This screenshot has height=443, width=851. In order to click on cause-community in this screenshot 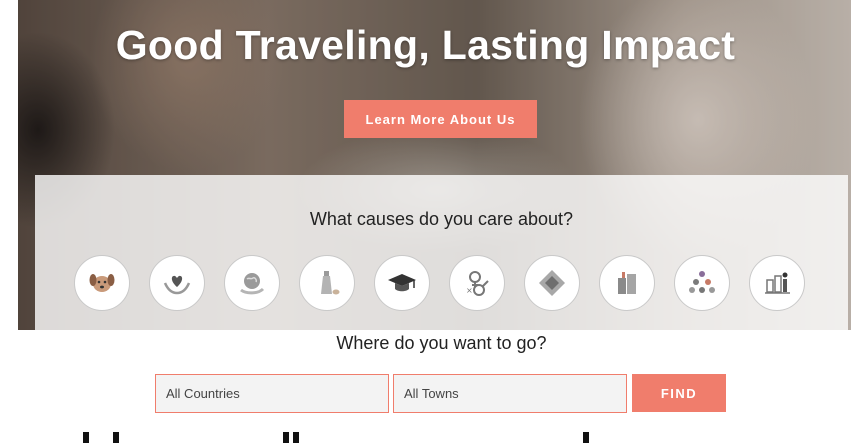, I will do `click(702, 283)`.